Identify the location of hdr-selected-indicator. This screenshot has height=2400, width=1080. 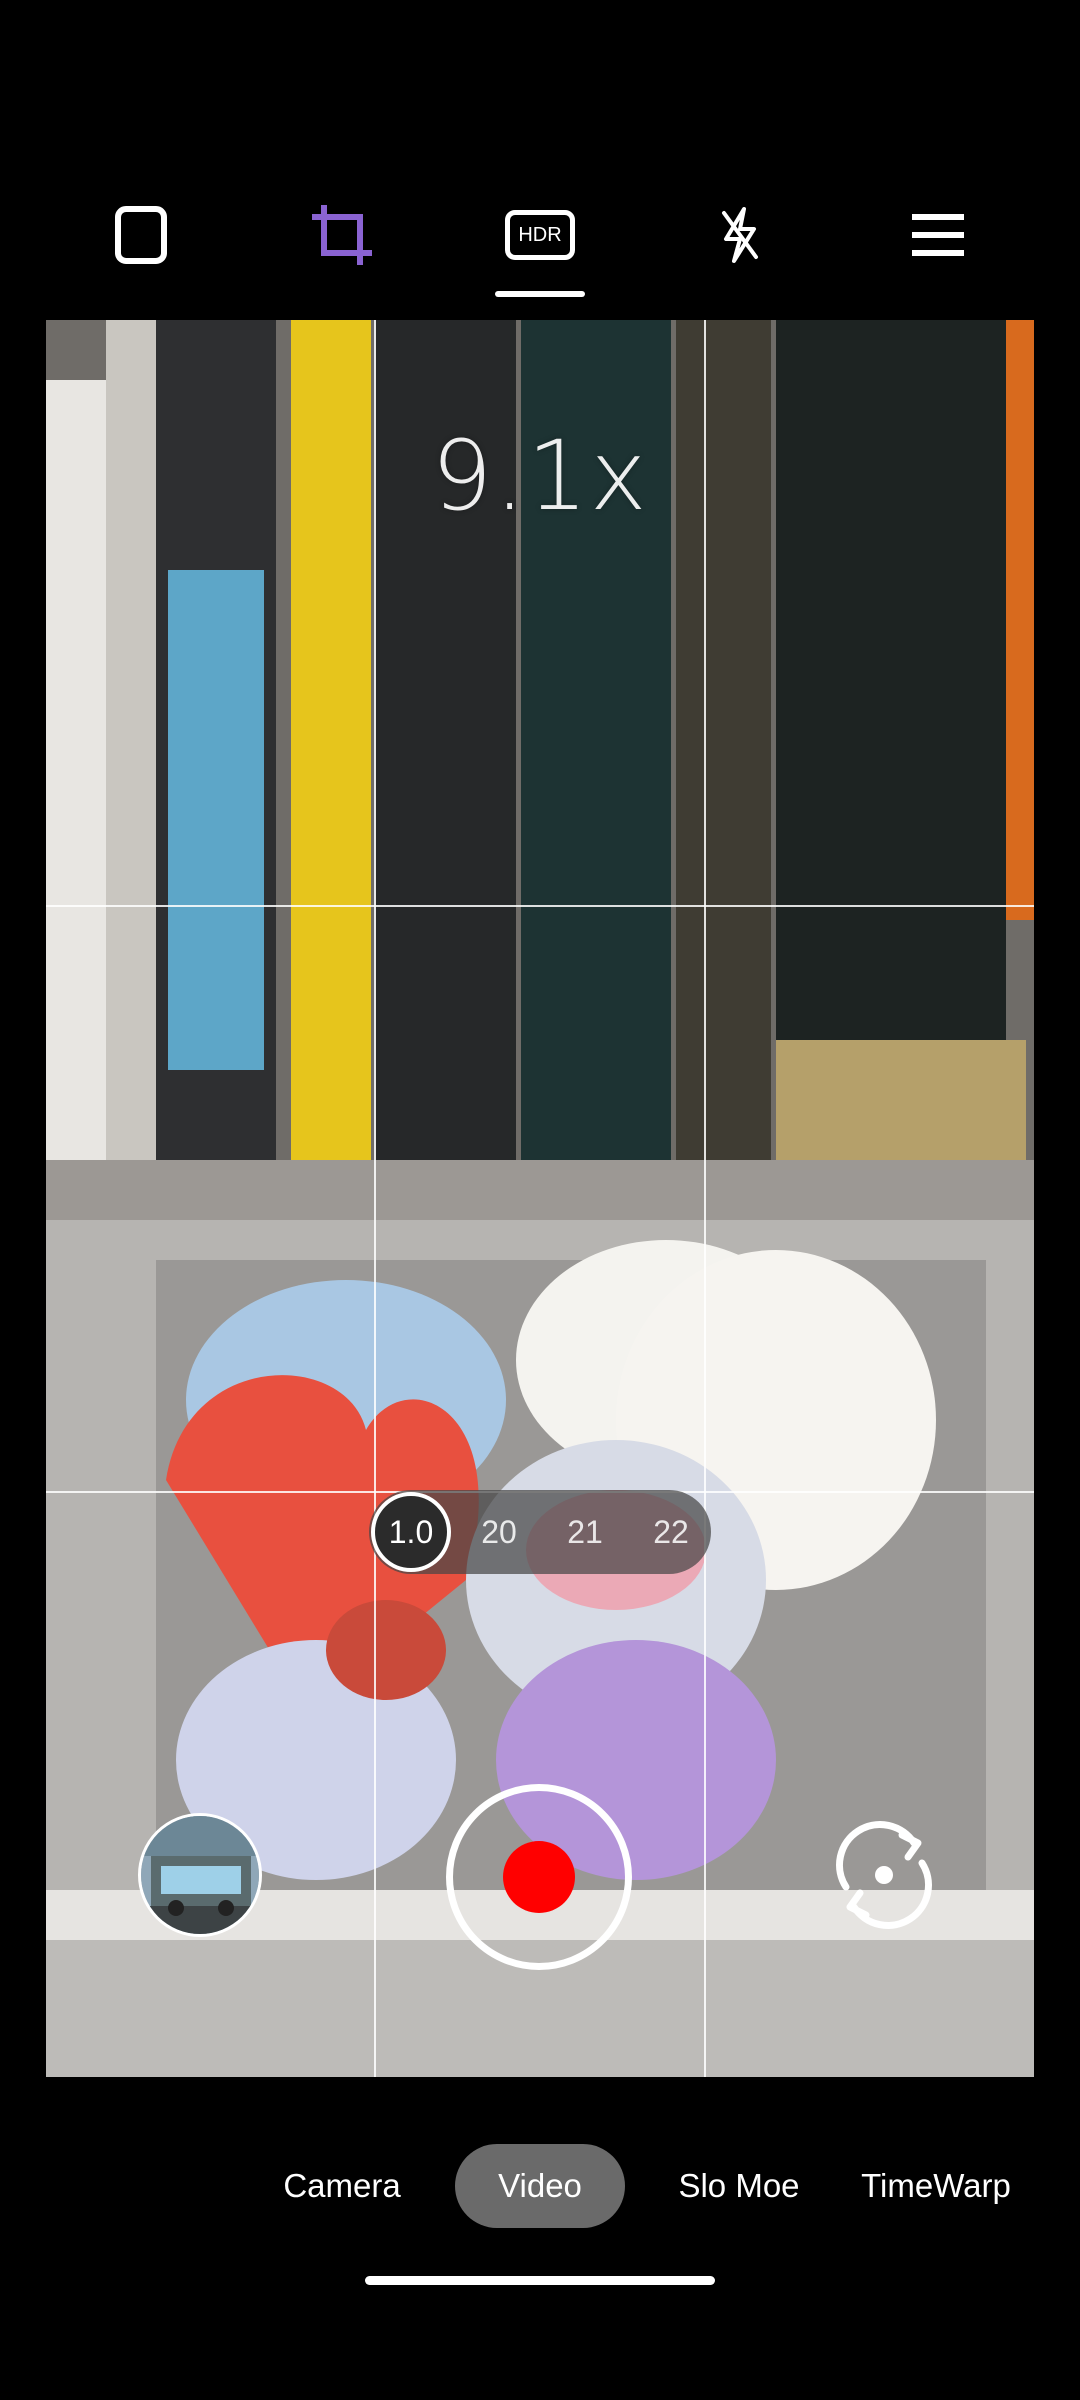
(540, 294).